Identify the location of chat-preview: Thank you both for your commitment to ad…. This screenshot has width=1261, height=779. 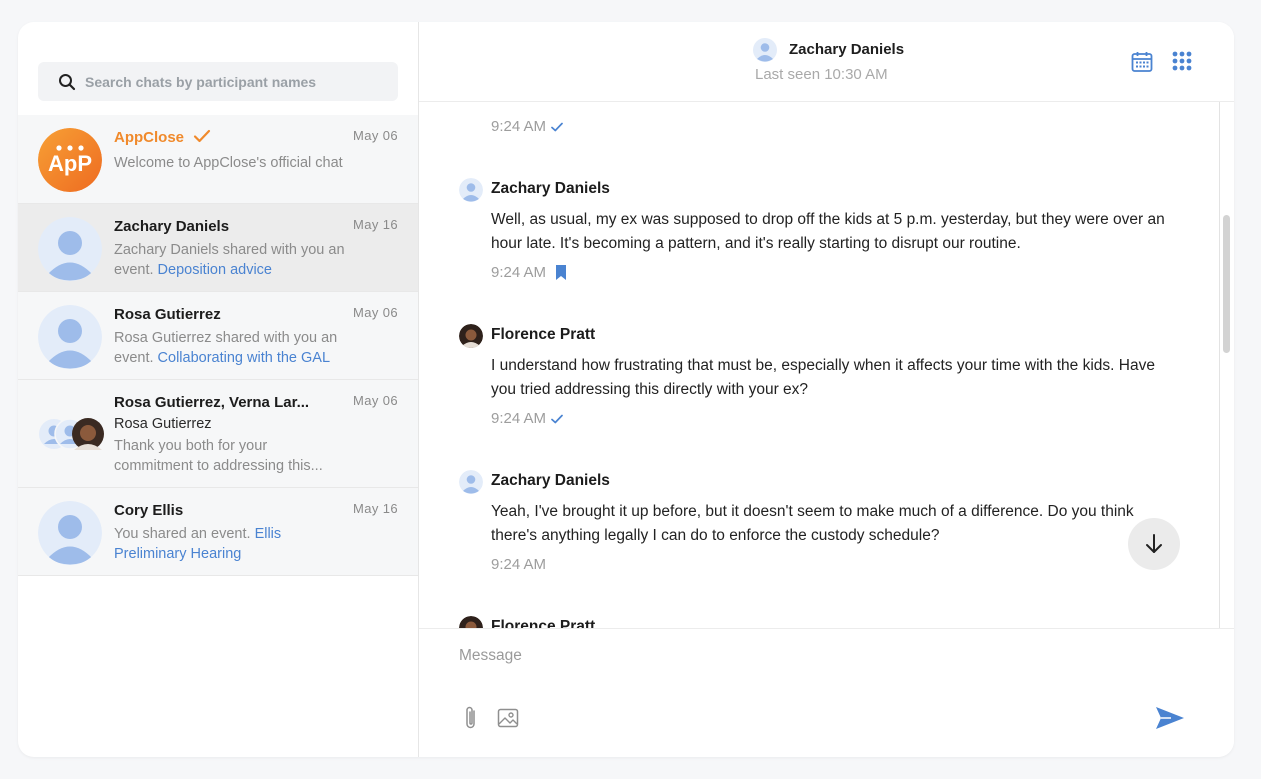
(218, 456).